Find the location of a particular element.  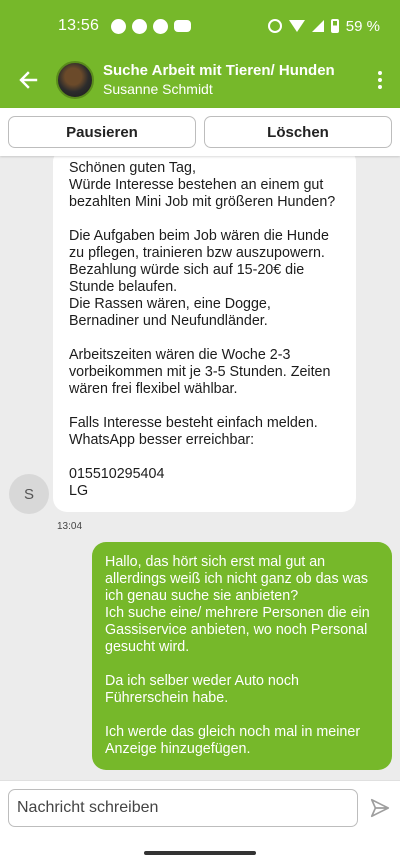

system-nav-bar is located at coordinates (200, 851).